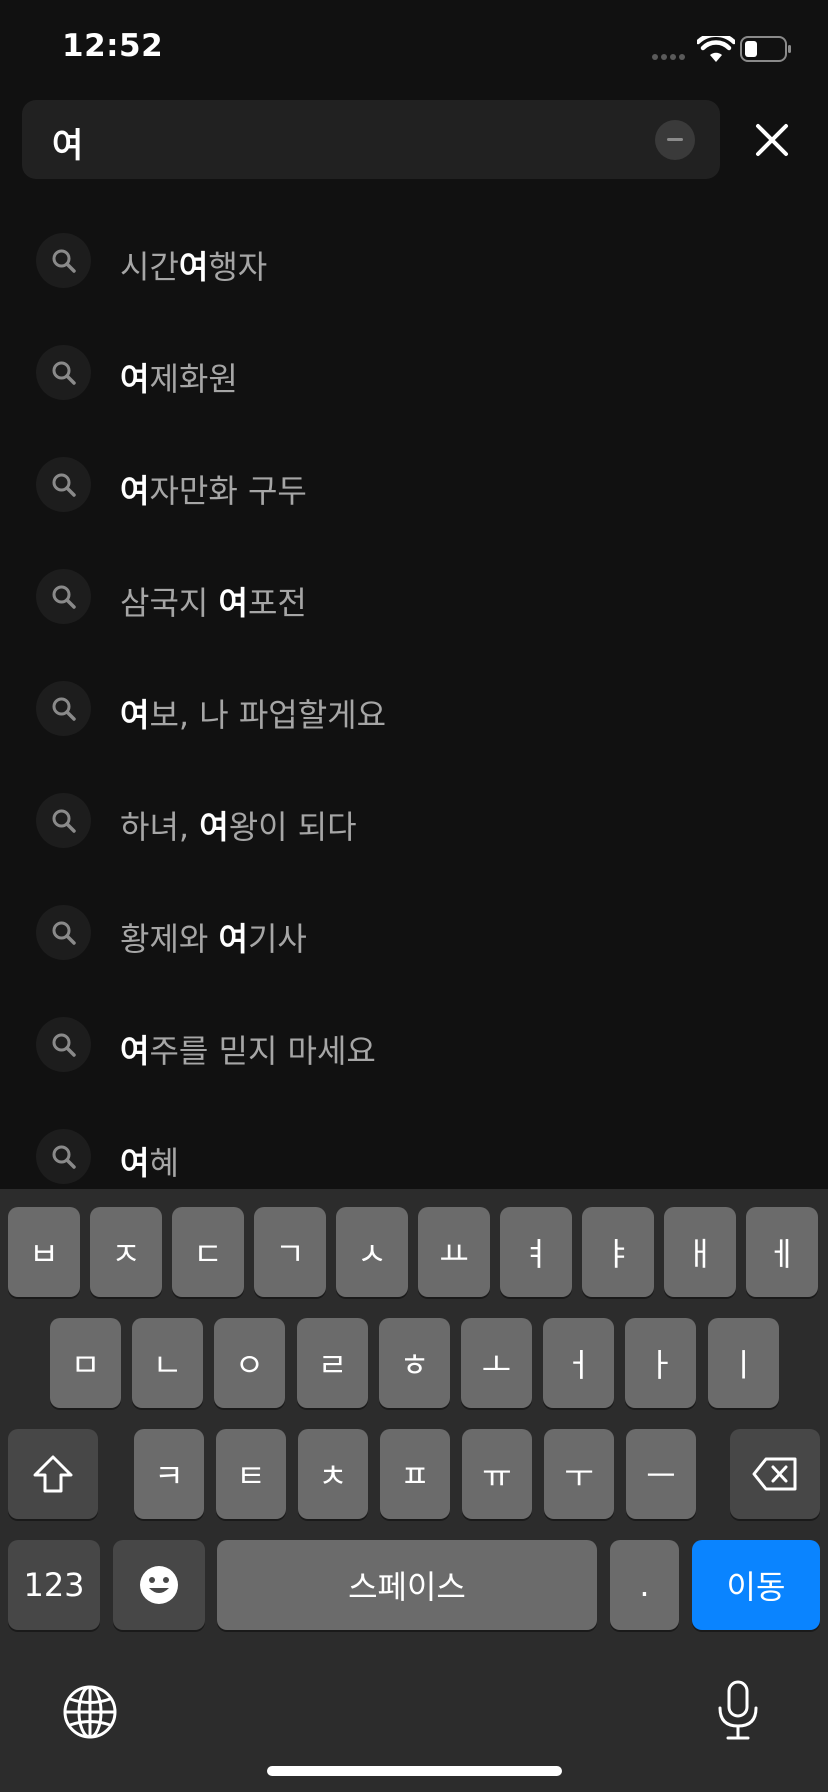  Describe the element at coordinates (90, 1712) in the screenshot. I see `globe-icon` at that location.